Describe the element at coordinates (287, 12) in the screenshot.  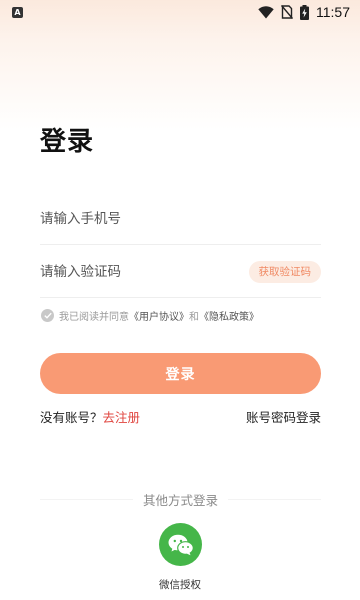
I see `no-sim-icon` at that location.